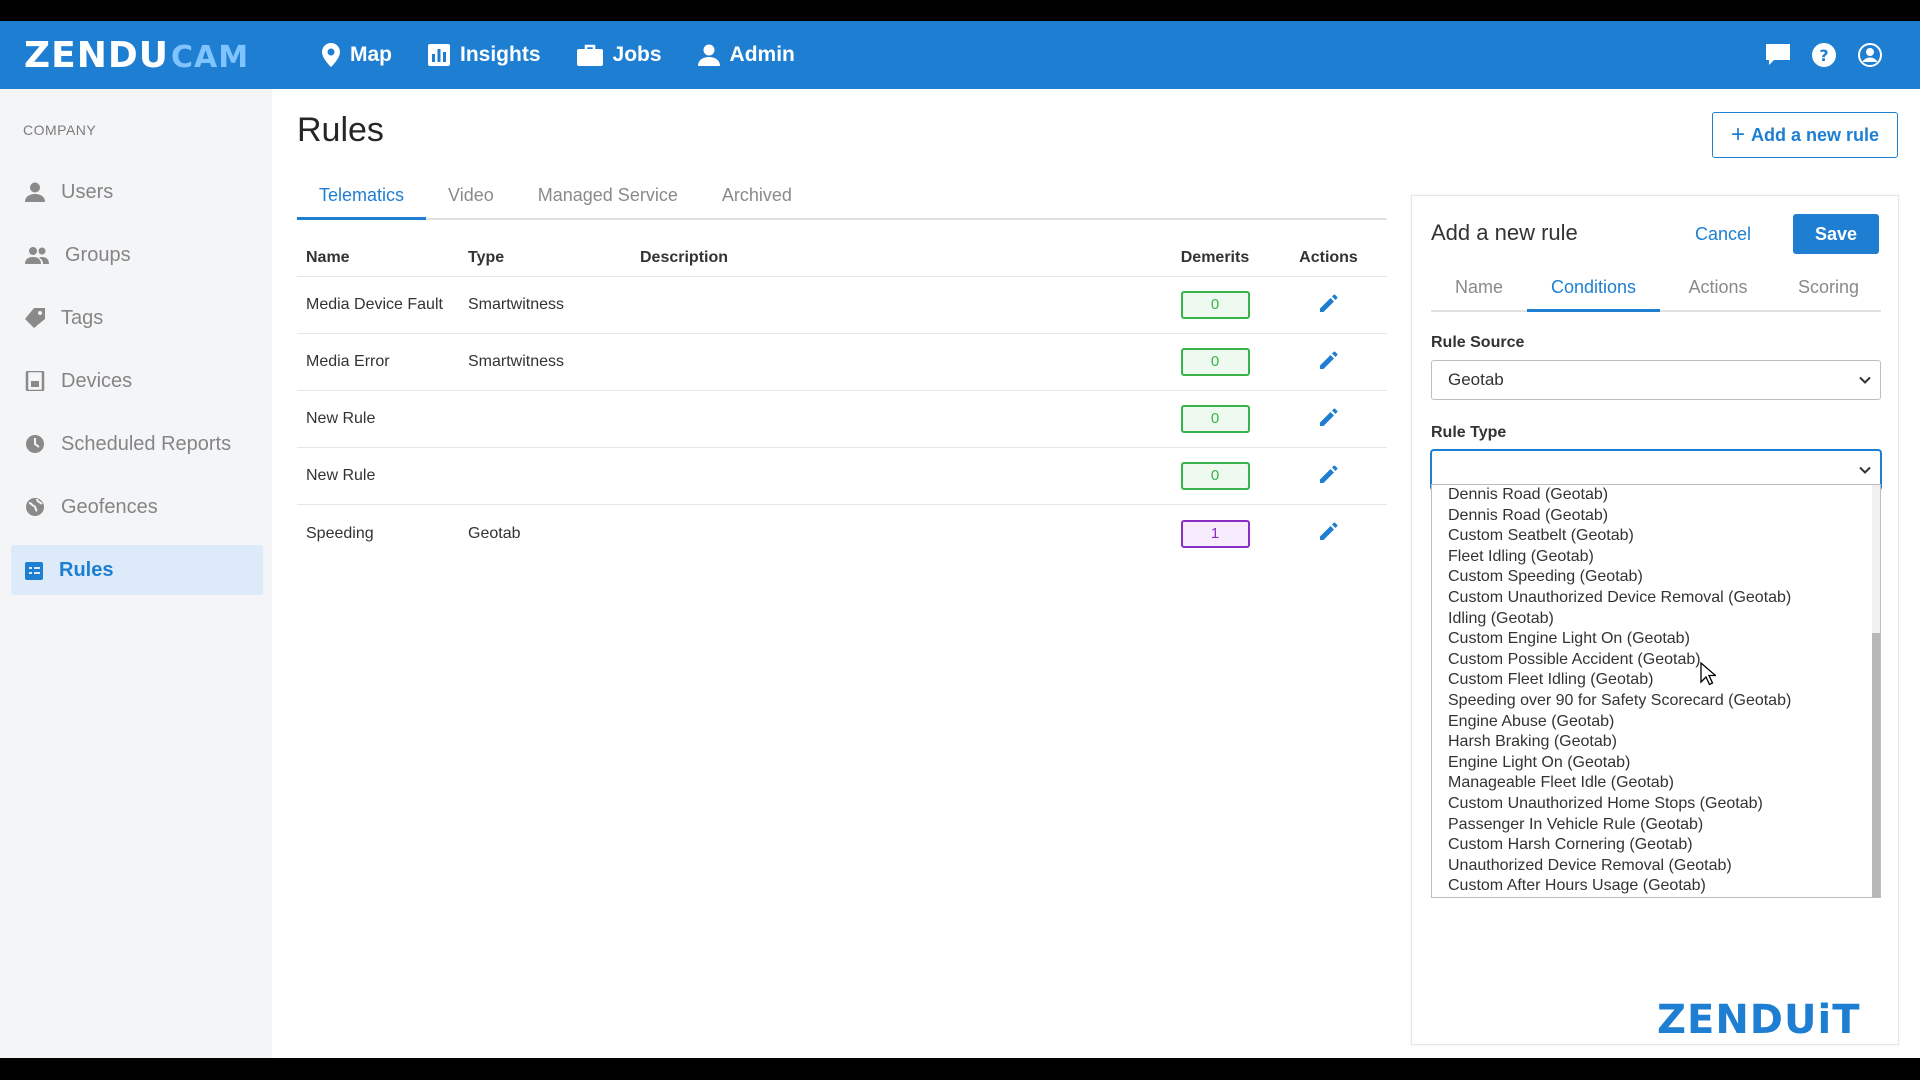 Image resolution: width=1920 pixels, height=1080 pixels. What do you see at coordinates (1619, 742) in the screenshot?
I see `dropdown-option: Harsh Braking (Geotab)` at bounding box center [1619, 742].